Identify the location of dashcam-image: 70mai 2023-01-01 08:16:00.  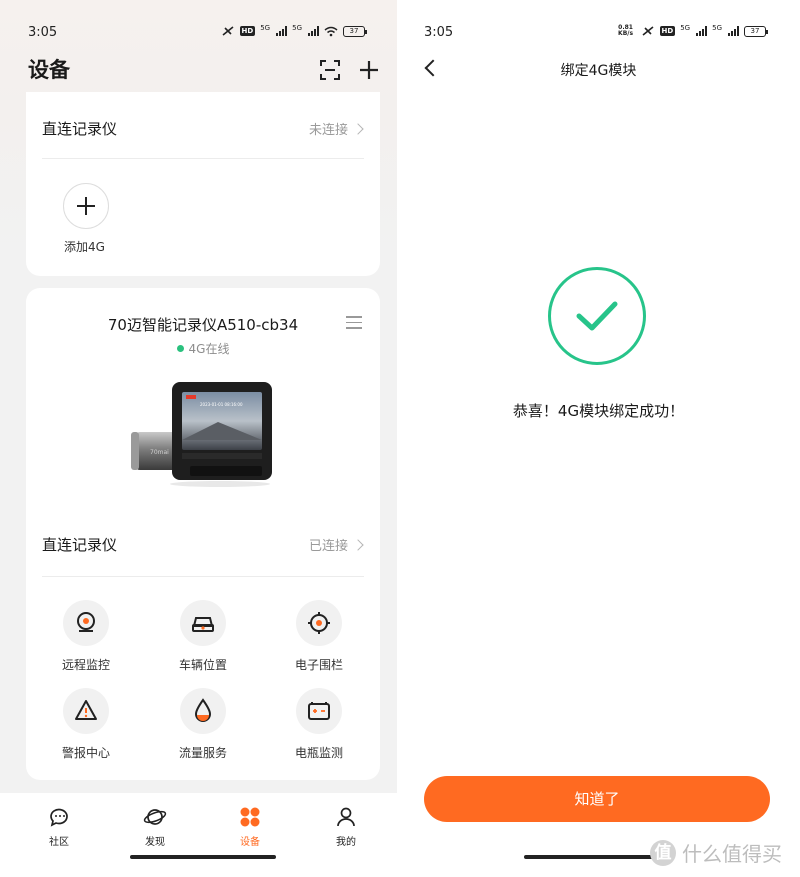
(201, 434).